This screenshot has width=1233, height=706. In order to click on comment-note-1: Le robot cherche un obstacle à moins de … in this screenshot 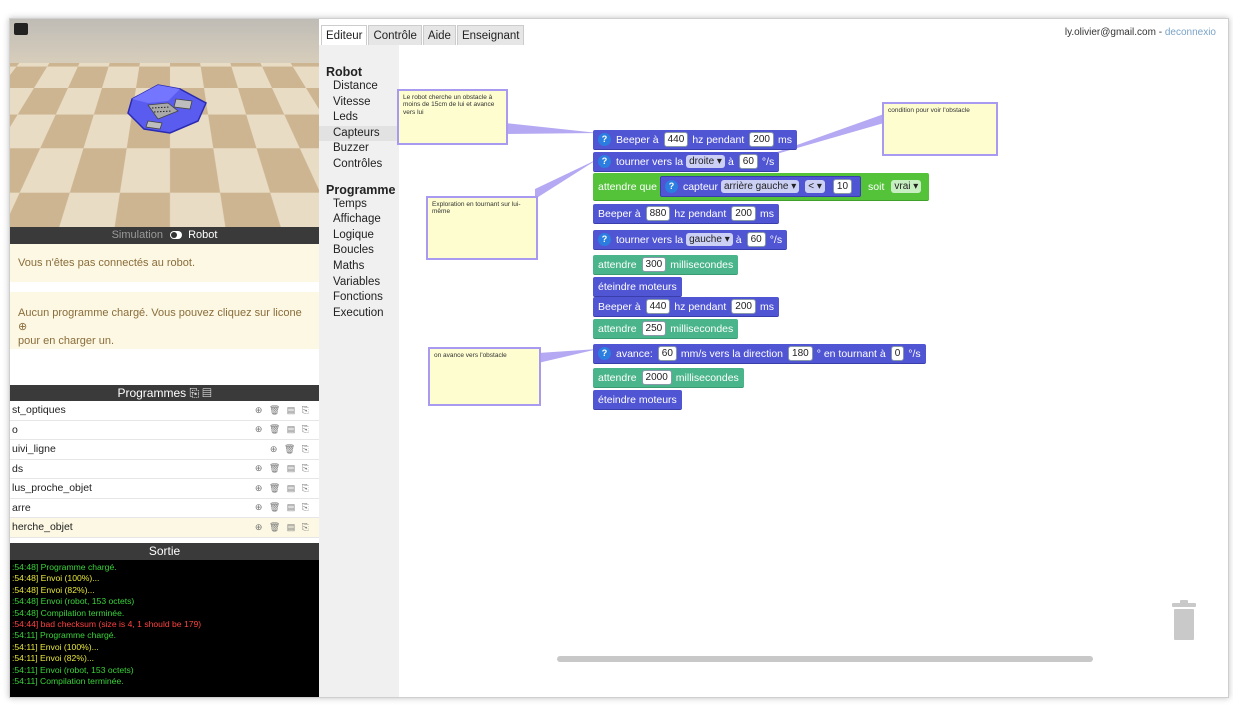, I will do `click(452, 117)`.